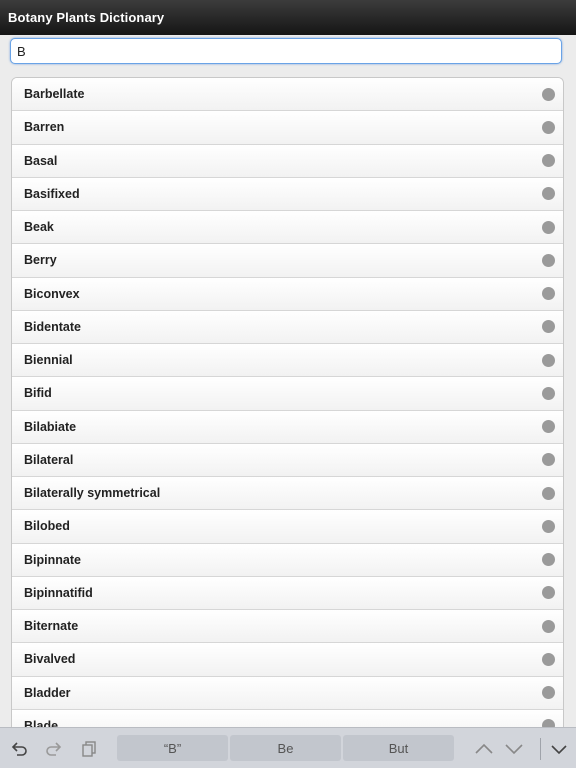  I want to click on list-item: Bipinnatifid, so click(287, 593).